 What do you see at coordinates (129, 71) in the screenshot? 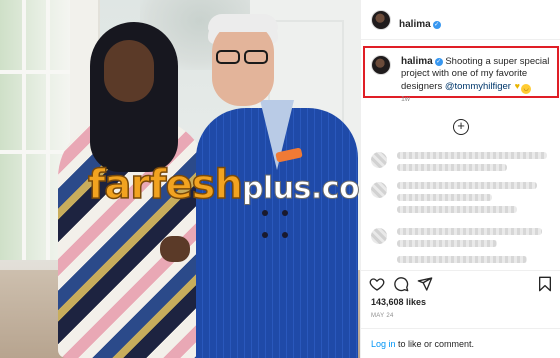
I see `woman-face` at bounding box center [129, 71].